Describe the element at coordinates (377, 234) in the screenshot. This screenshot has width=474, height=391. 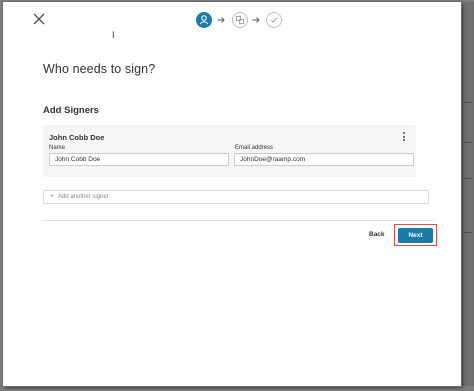
I see `back-button: Back` at that location.